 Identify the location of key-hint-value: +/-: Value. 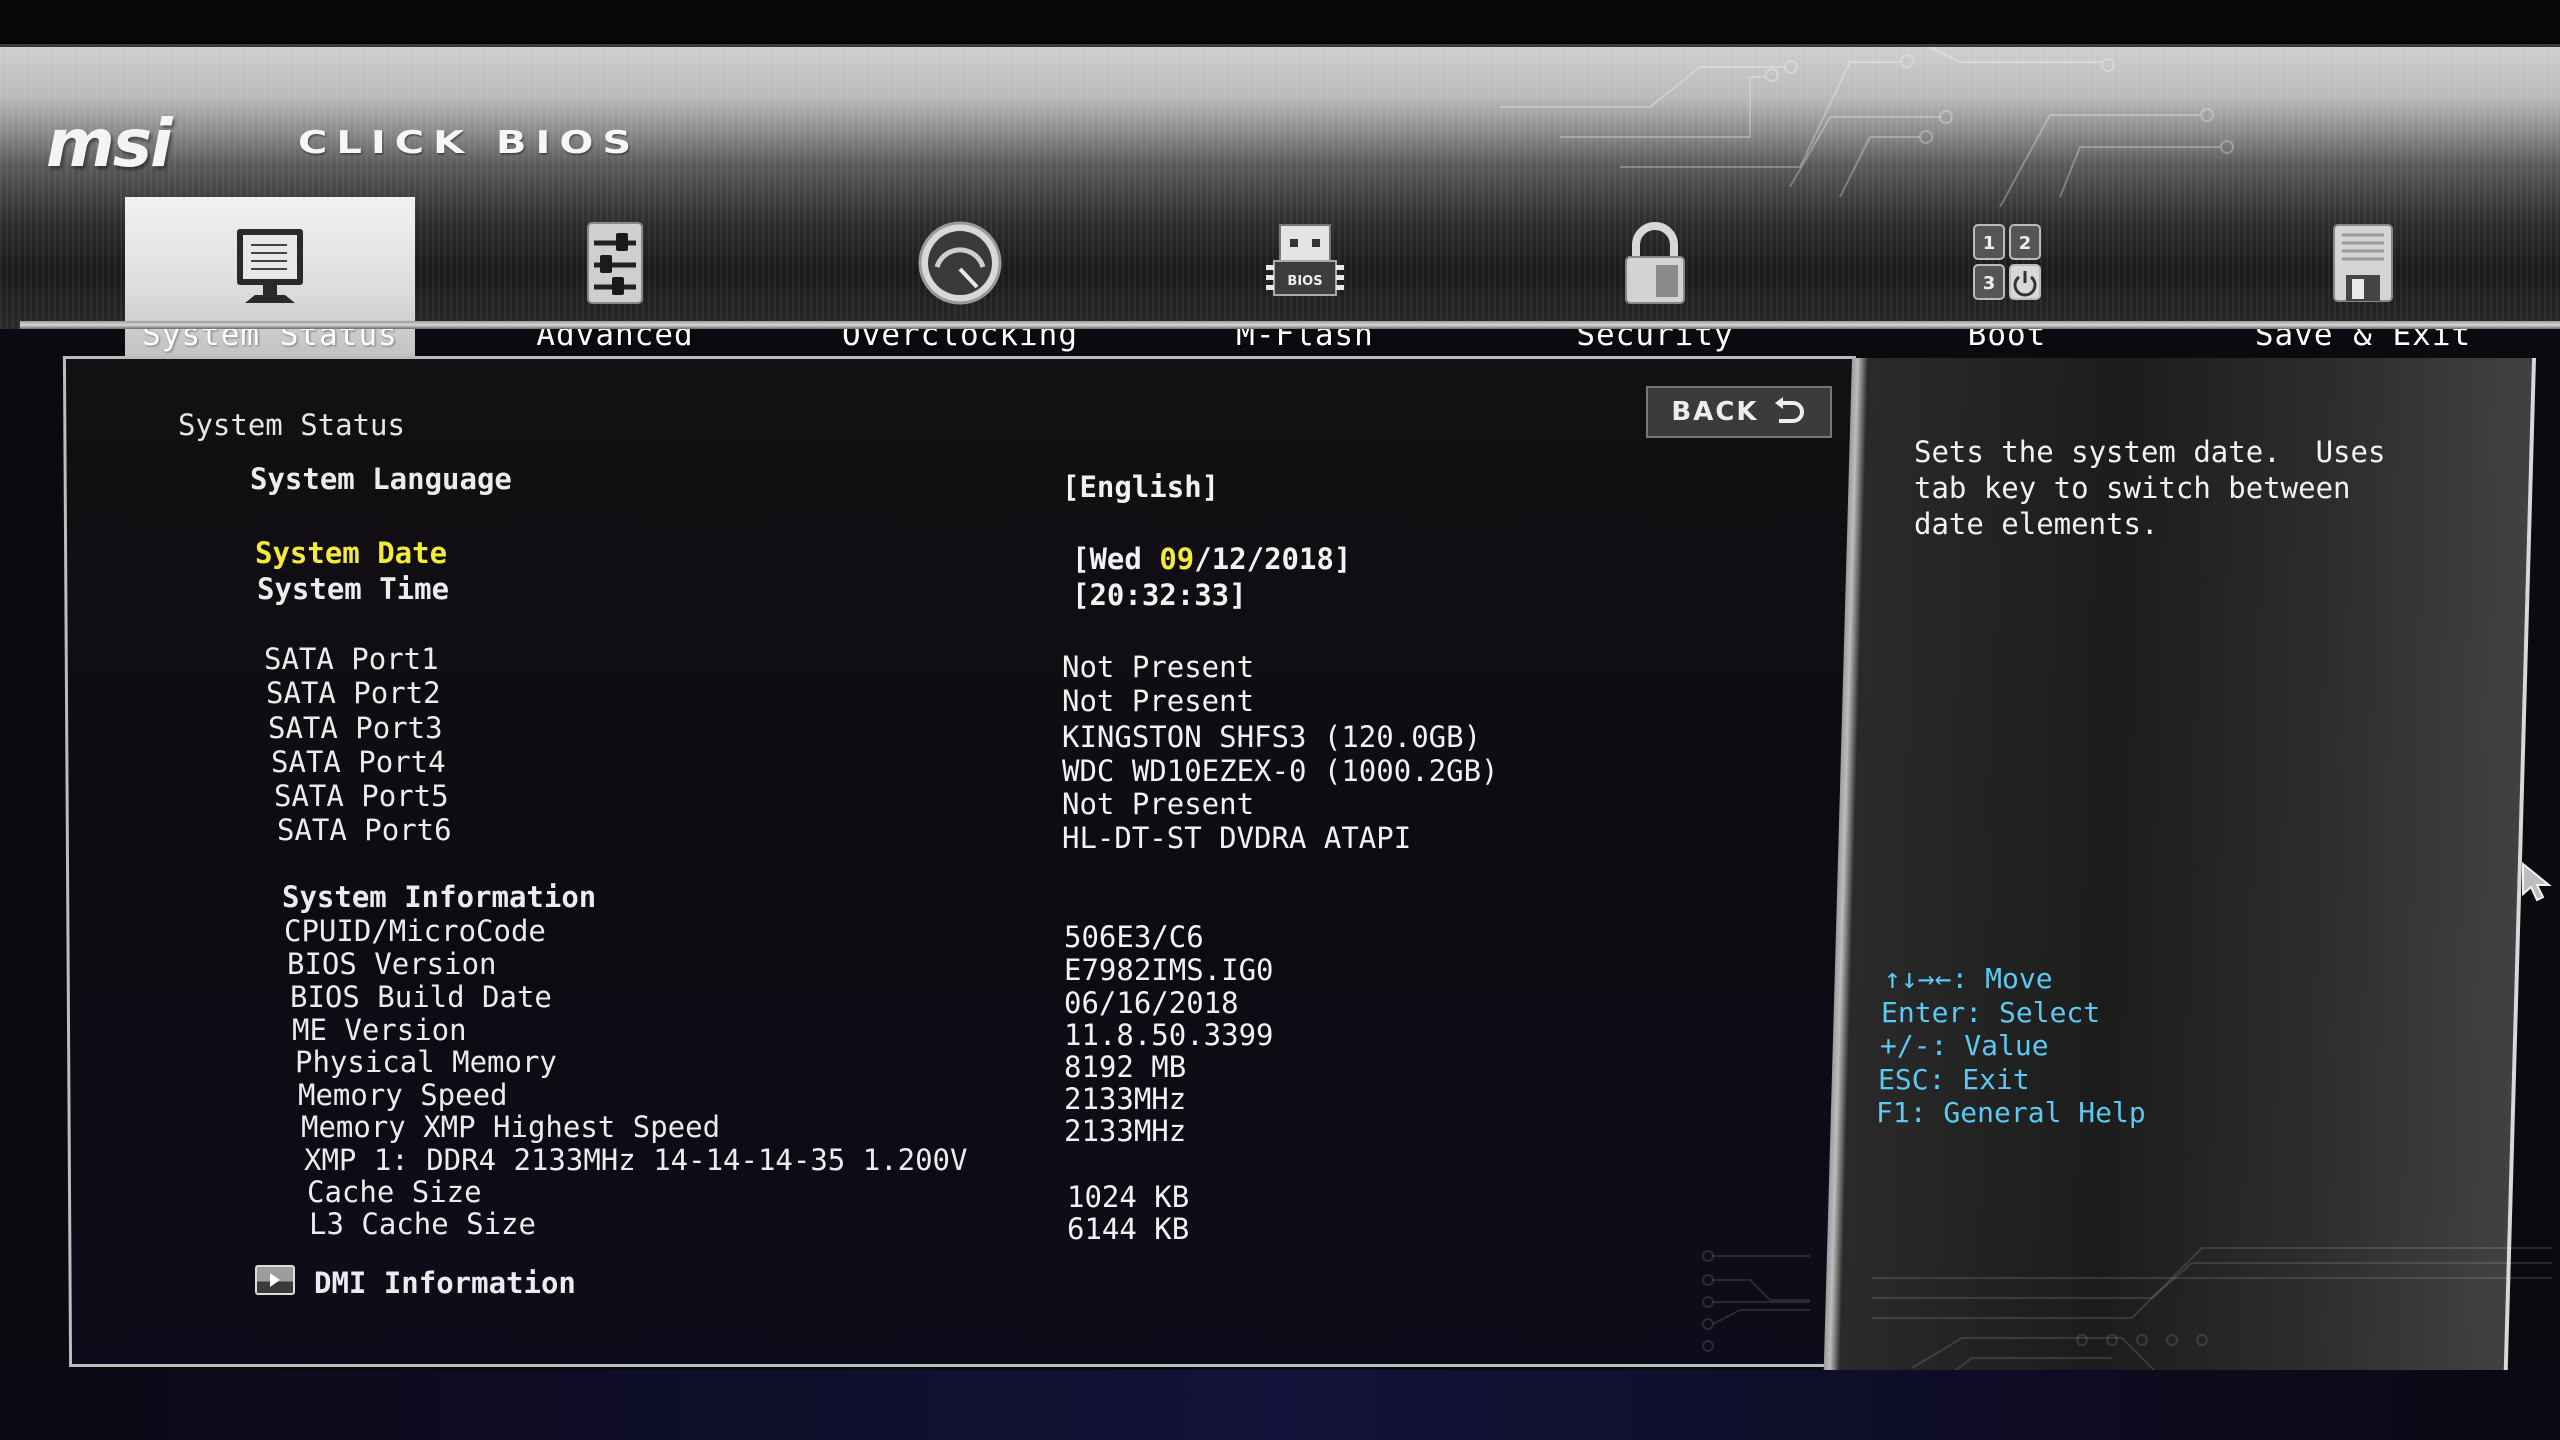
(1964, 1045).